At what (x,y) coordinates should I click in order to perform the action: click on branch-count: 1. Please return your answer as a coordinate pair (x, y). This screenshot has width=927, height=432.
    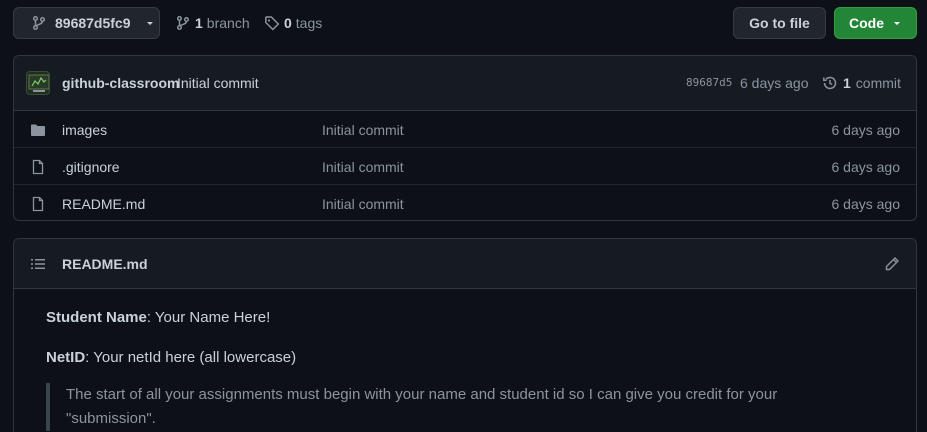
    Looking at the image, I should click on (199, 23).